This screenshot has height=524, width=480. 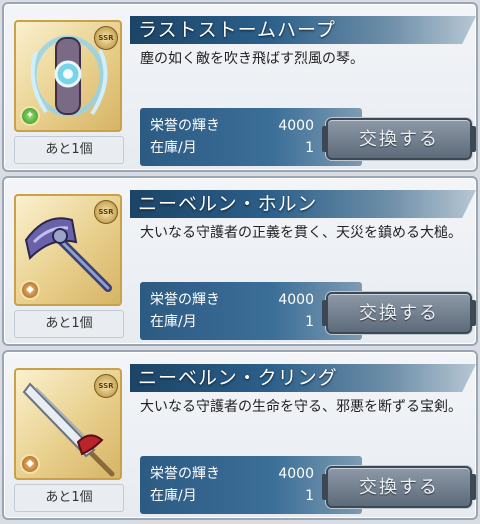 I want to click on item-description: 大いなる守護者の生命を守る、邪悪を断ずる宝剣。, so click(x=301, y=407).